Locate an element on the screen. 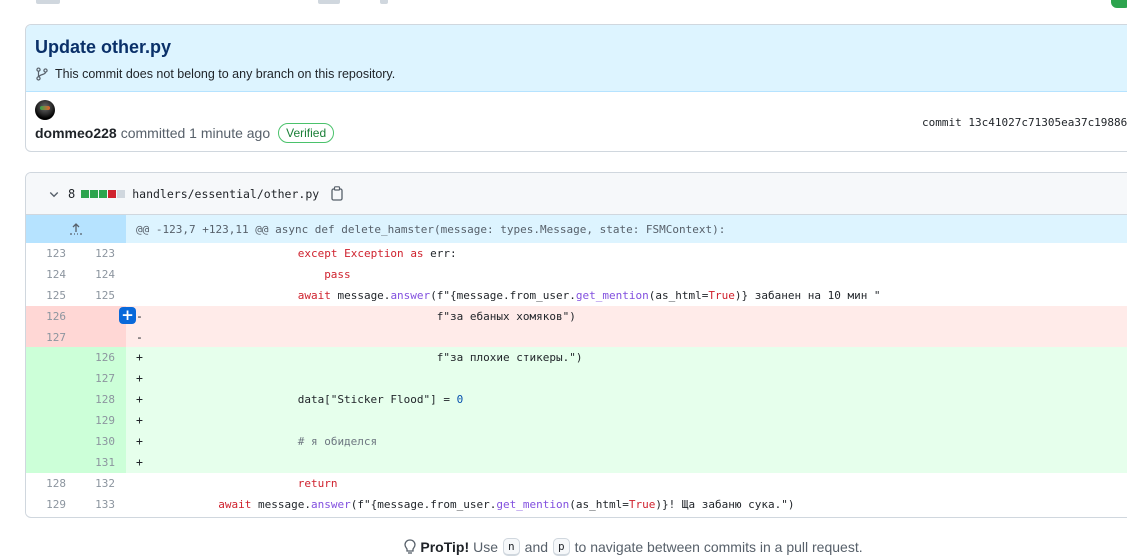 The height and width of the screenshot is (556, 1127). diff-line-ctx: 123 123 except Exception as err: is located at coordinates (576, 253).